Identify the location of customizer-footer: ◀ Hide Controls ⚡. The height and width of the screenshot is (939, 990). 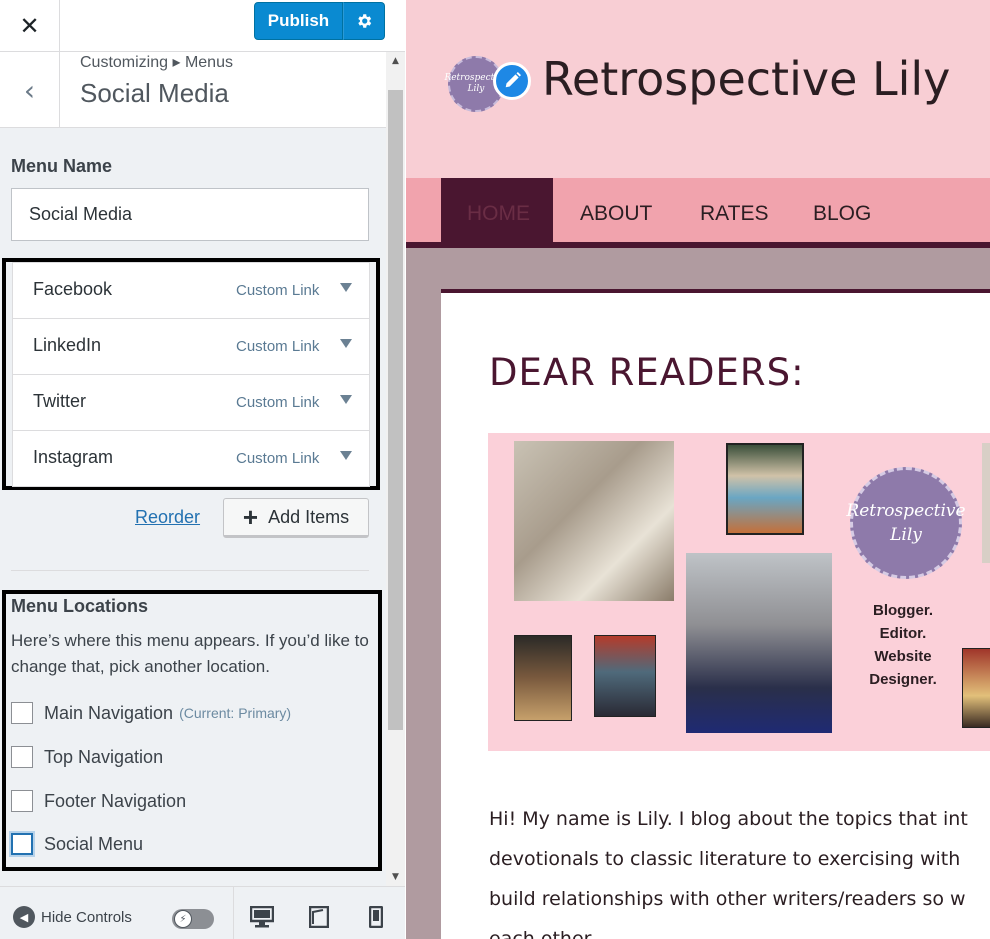
(202, 912).